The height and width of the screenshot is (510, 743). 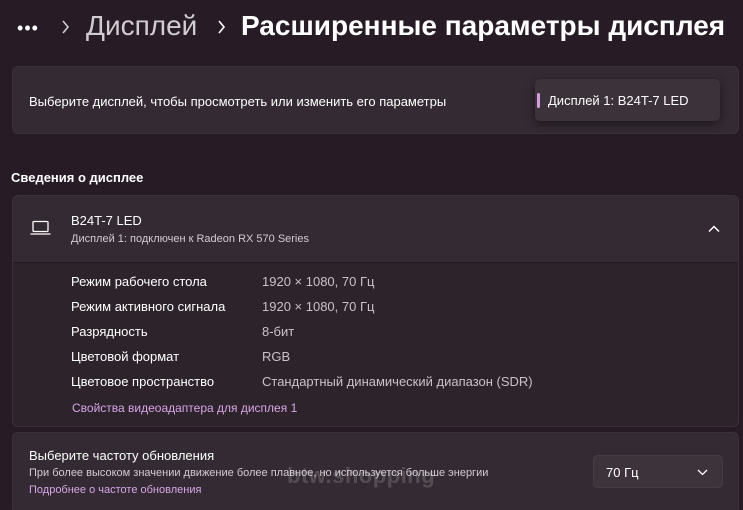 What do you see at coordinates (702, 472) in the screenshot?
I see `chevron-down-icon` at bounding box center [702, 472].